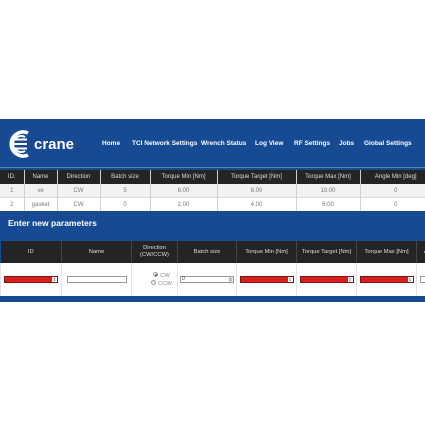 The image size is (425, 425). I want to click on col-header-torque-min: Torque Min [Nm], so click(183, 177).